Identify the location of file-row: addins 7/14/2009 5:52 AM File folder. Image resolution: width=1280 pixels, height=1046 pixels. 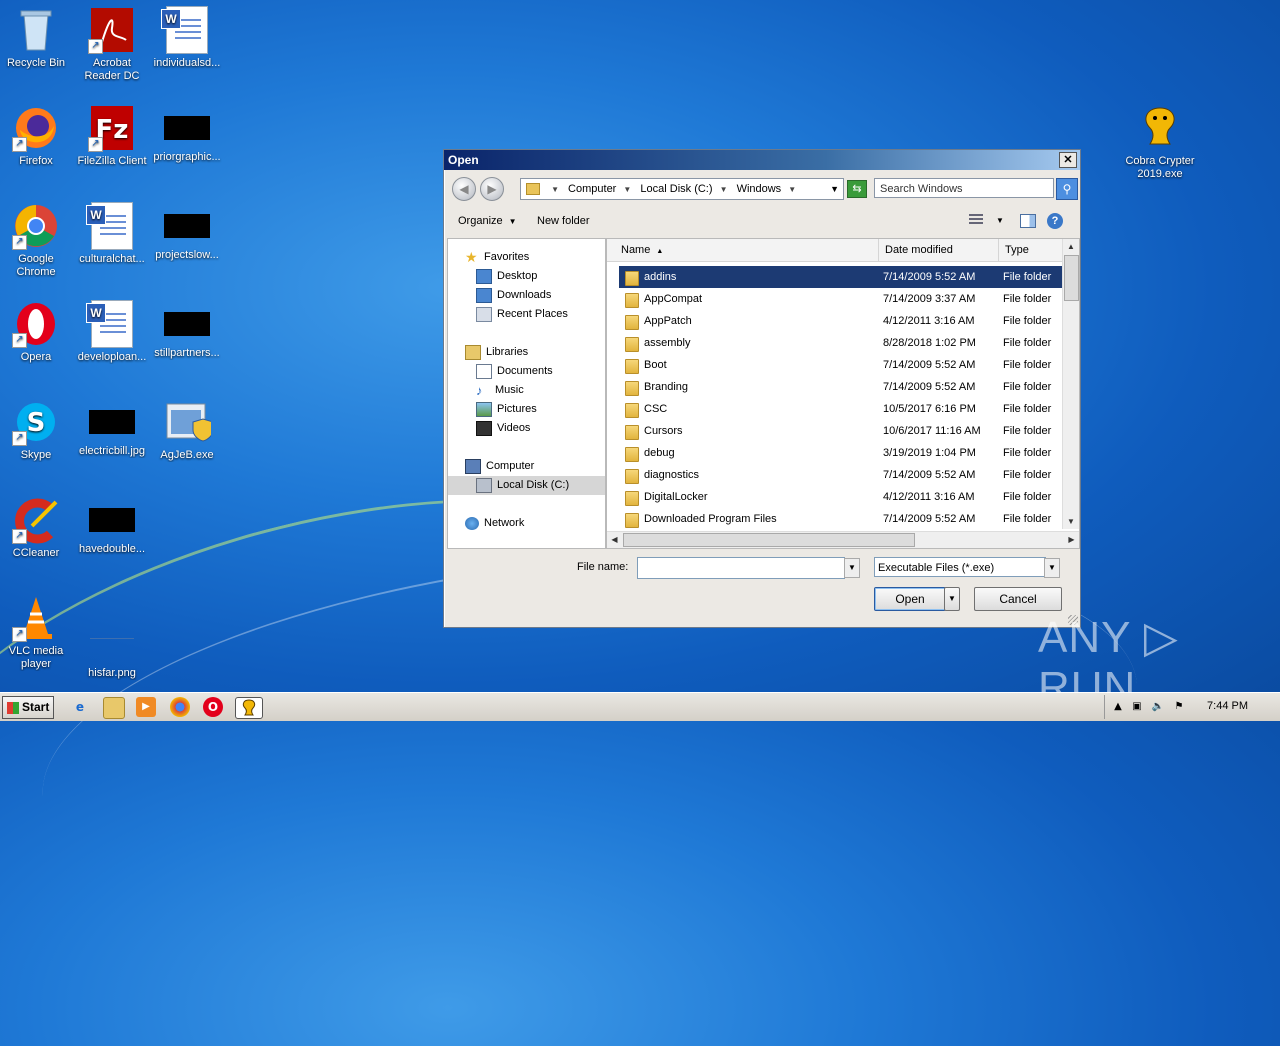
(841, 277).